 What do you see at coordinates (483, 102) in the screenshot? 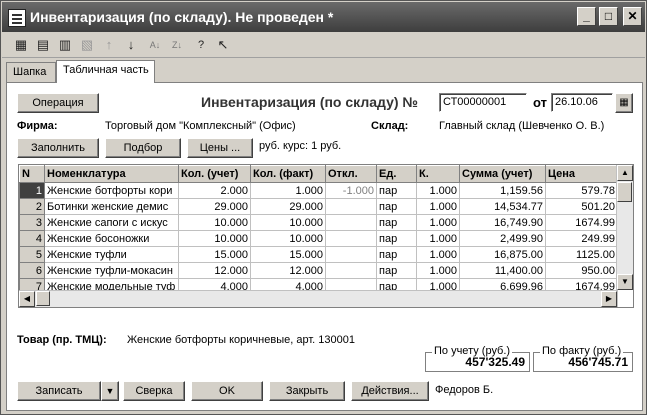
I see `document-number-field: СТ00000001` at bounding box center [483, 102].